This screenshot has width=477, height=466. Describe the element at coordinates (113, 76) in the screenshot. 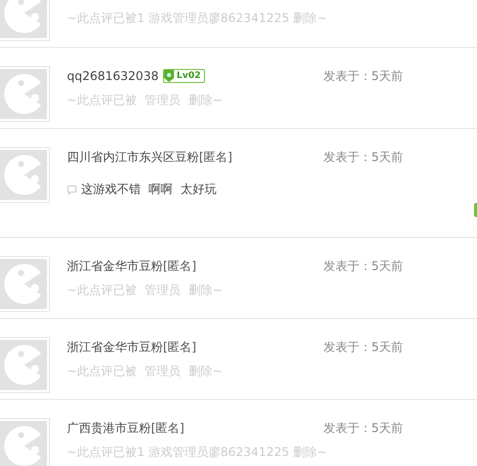

I see `author-name: qq2681632038` at that location.